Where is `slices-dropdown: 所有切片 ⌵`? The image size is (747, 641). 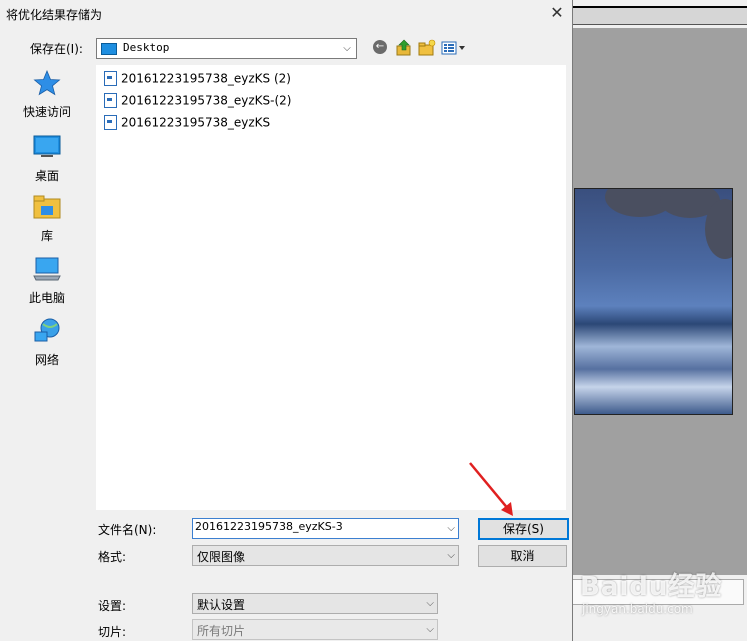 slices-dropdown: 所有切片 ⌵ is located at coordinates (315, 629).